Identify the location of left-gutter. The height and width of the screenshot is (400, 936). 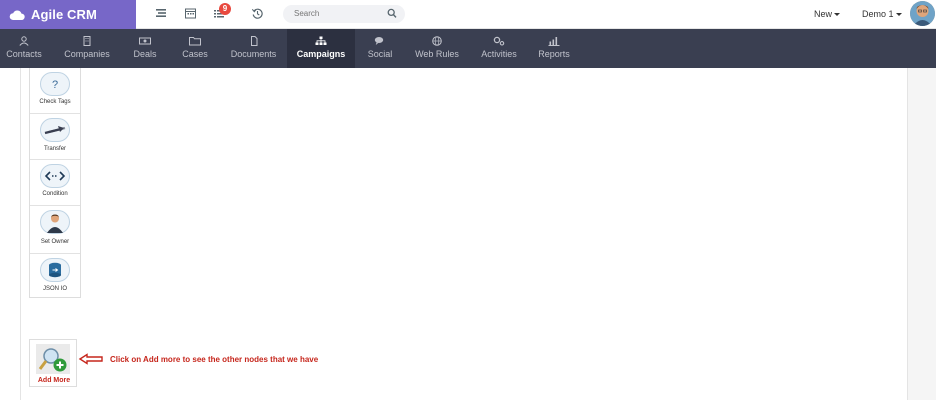
(10, 234).